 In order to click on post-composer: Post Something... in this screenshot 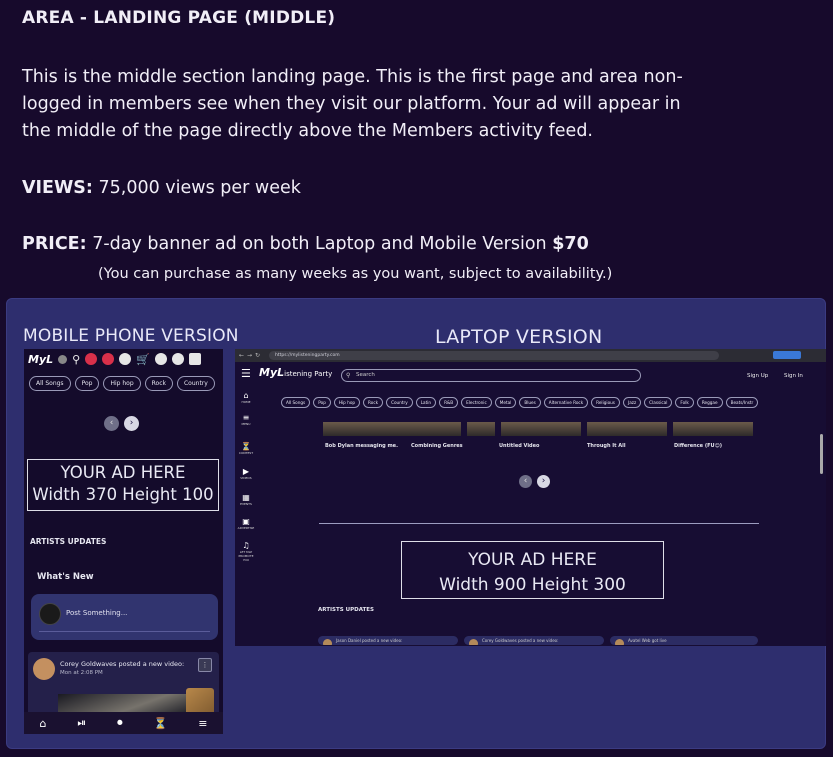, I will do `click(124, 617)`.